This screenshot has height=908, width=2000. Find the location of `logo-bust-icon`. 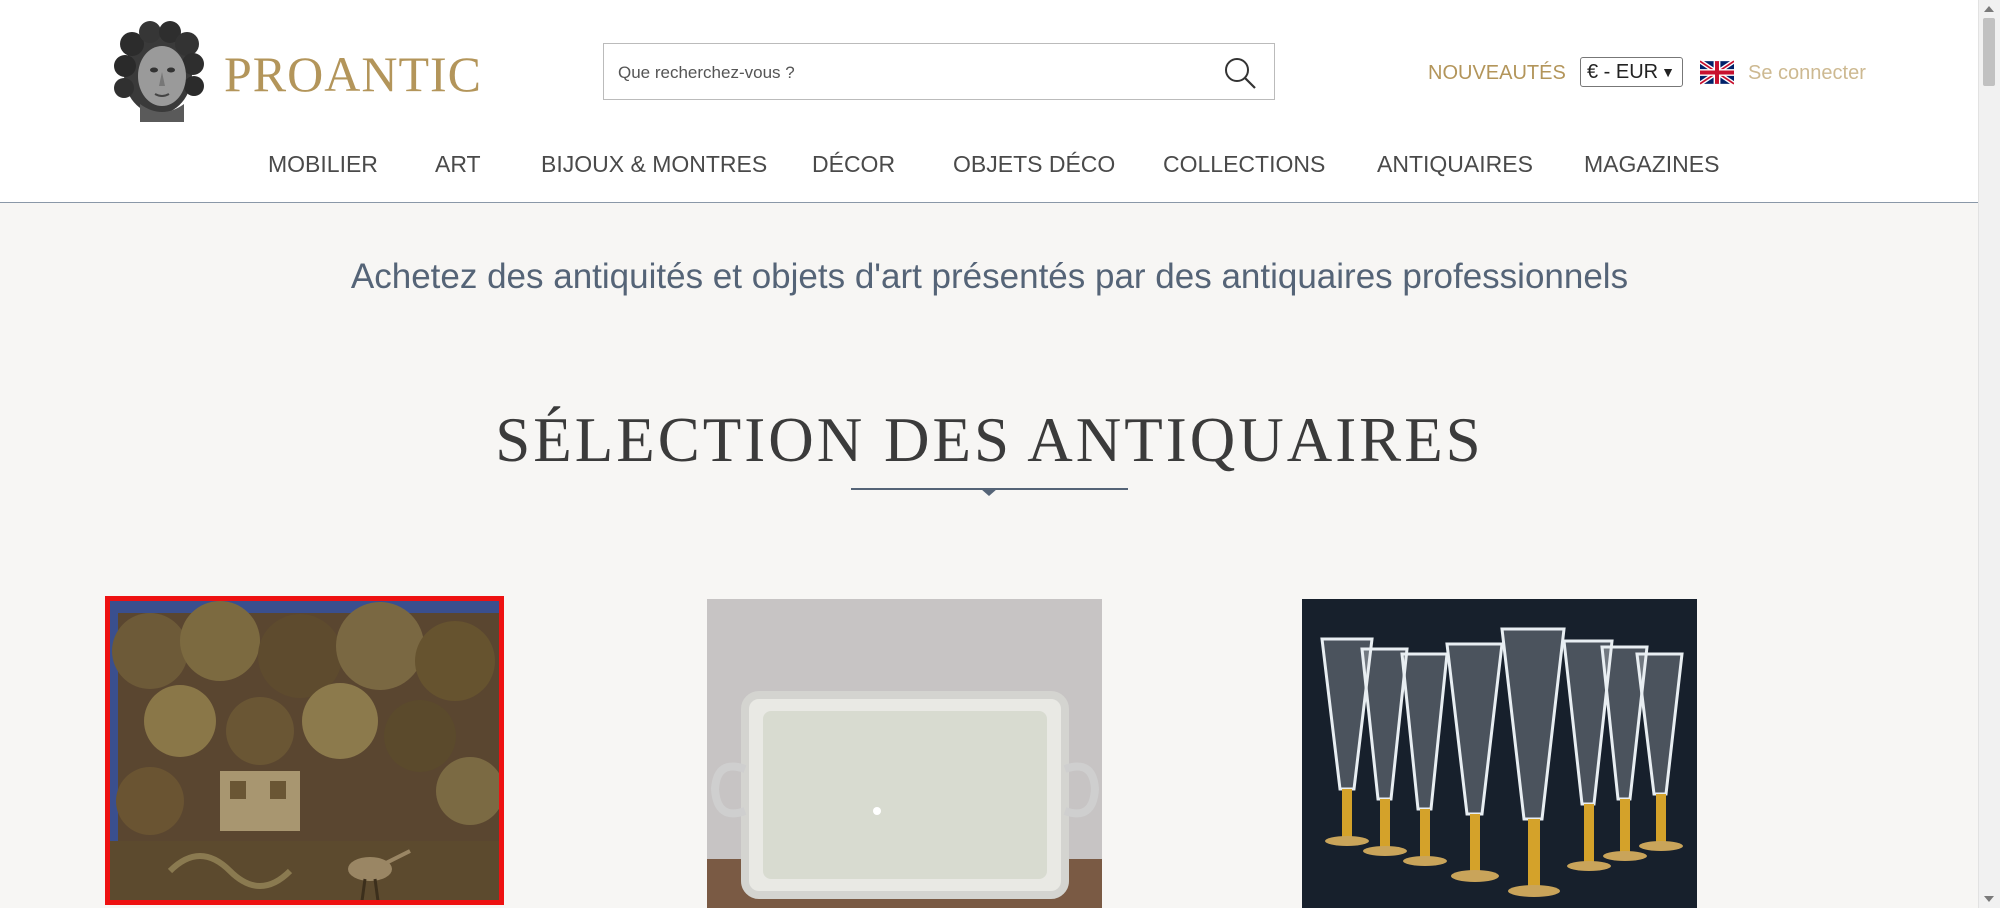

logo-bust-icon is located at coordinates (159, 71).